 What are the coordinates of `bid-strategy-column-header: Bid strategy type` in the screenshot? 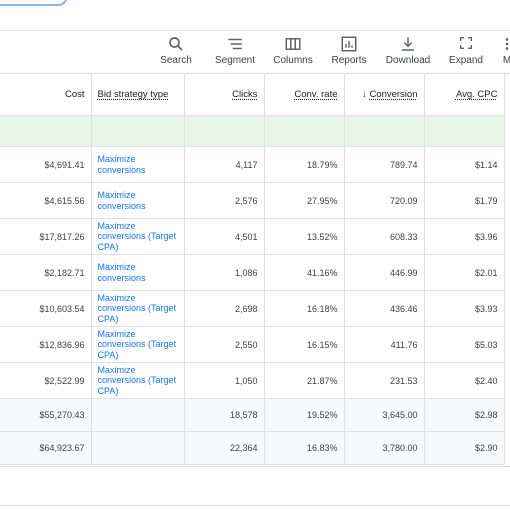 It's located at (138, 95).